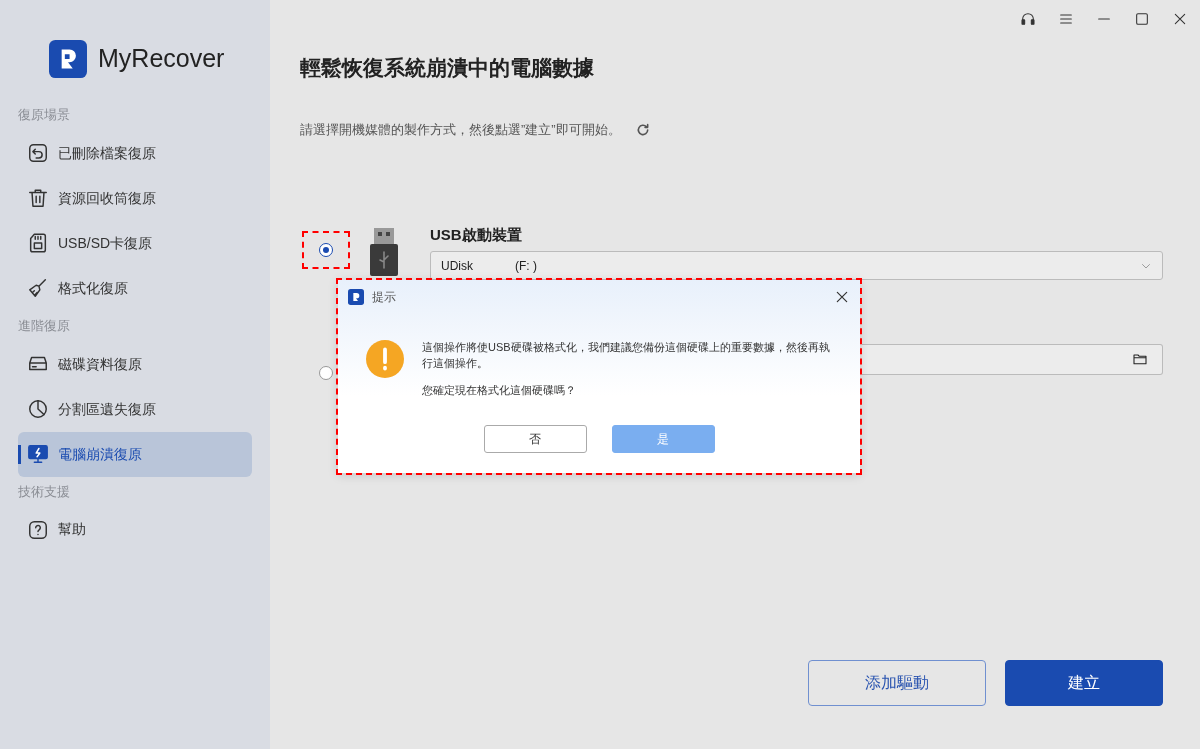 This screenshot has height=749, width=1200. What do you see at coordinates (384, 297) in the screenshot?
I see `dialog-title: 提示` at bounding box center [384, 297].